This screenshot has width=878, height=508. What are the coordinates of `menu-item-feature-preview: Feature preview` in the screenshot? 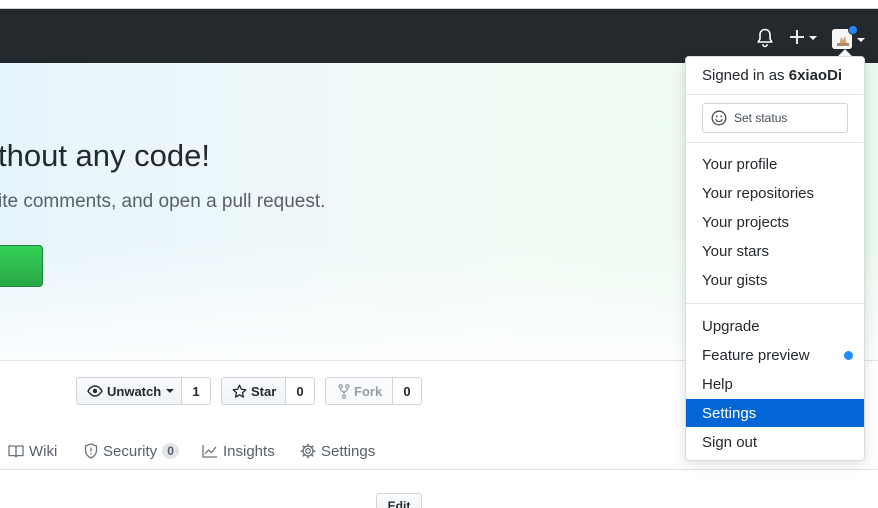 It's located at (775, 355).